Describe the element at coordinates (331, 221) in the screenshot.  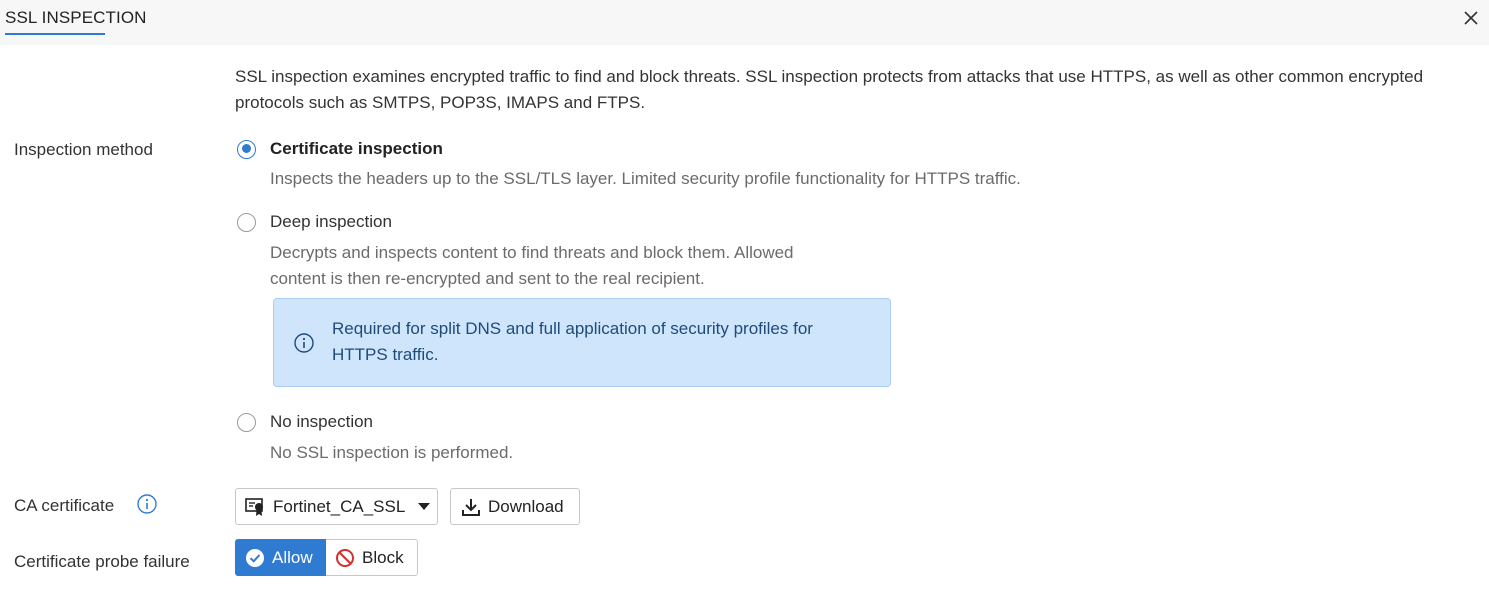
I see `radio-label: Deep inspection` at that location.